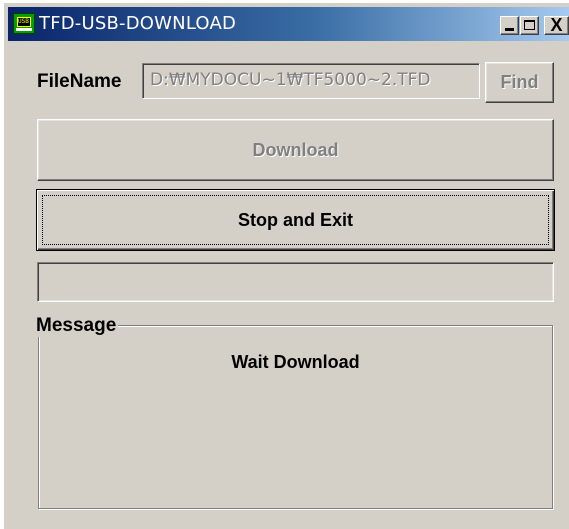 The image size is (569, 529). What do you see at coordinates (79, 81) in the screenshot?
I see `filename-label: FileName` at bounding box center [79, 81].